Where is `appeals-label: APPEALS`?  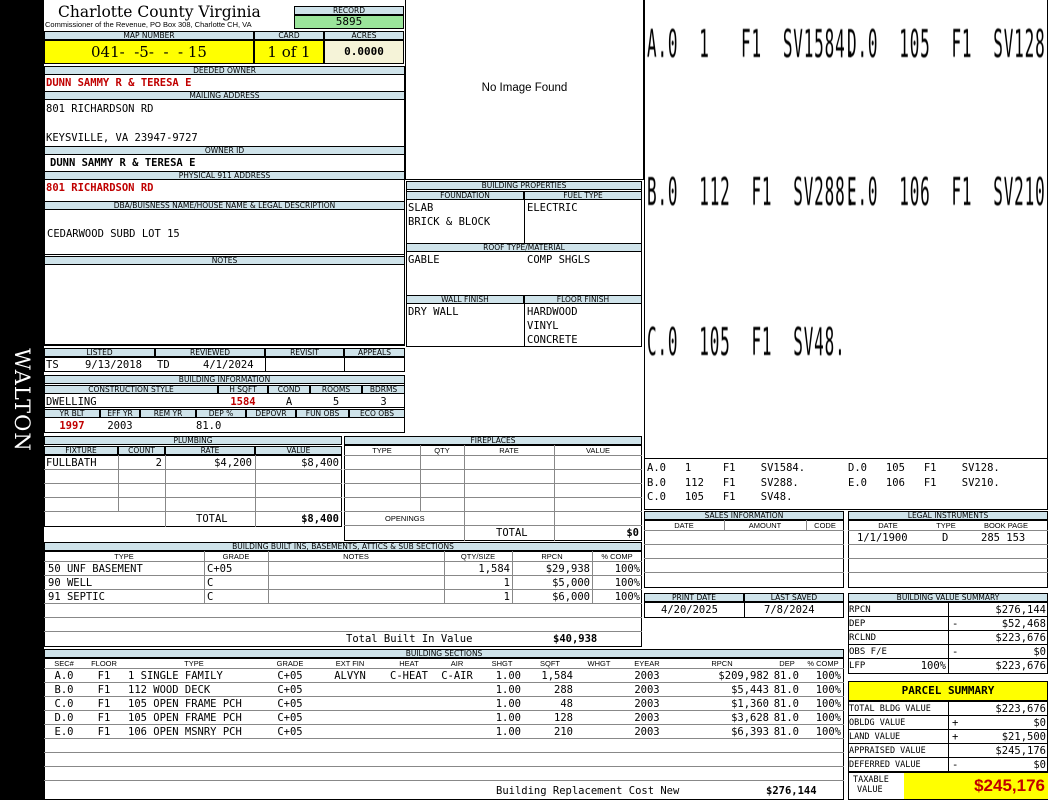 appeals-label: APPEALS is located at coordinates (374, 352).